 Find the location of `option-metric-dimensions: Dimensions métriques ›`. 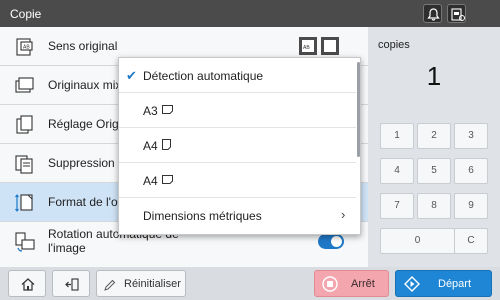

option-metric-dimensions: Dimensions métriques › is located at coordinates (237, 215).